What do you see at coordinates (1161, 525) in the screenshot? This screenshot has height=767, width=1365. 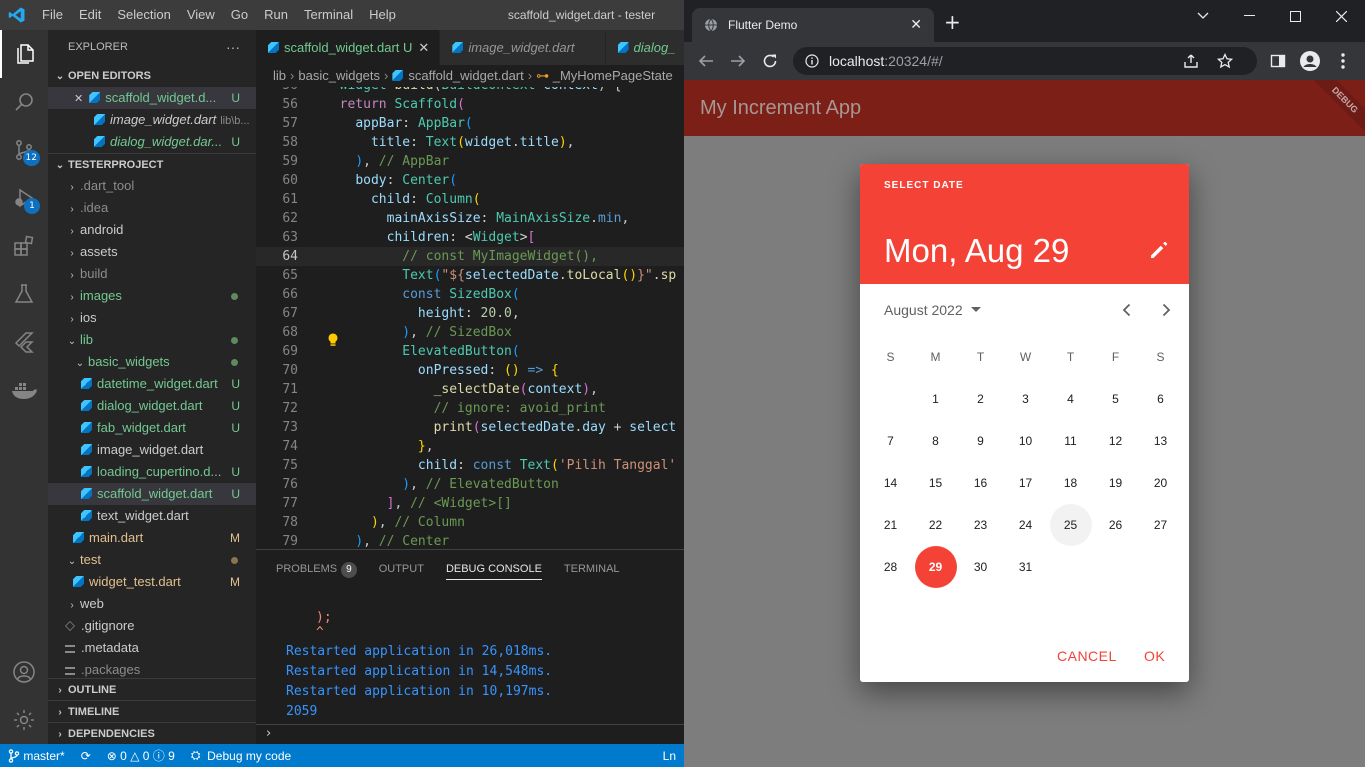 I see `calendar-day: 27` at bounding box center [1161, 525].